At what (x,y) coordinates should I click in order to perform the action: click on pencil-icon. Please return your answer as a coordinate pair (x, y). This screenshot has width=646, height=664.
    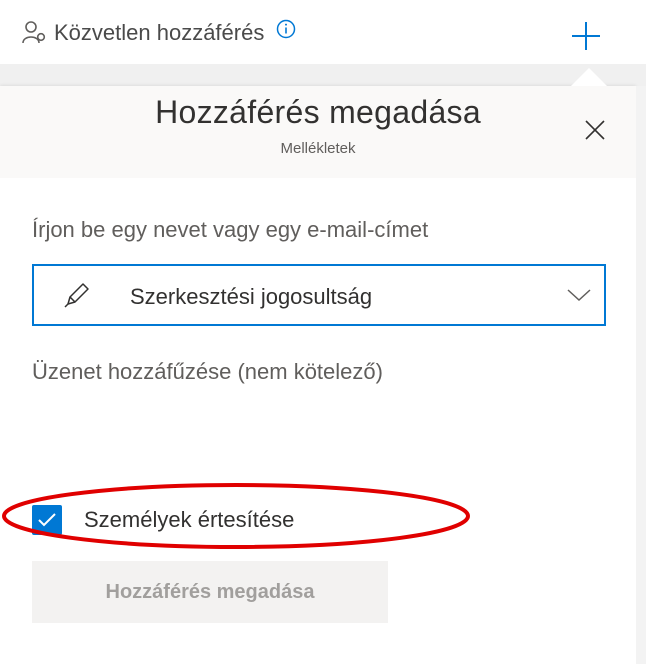
    Looking at the image, I should click on (76, 295).